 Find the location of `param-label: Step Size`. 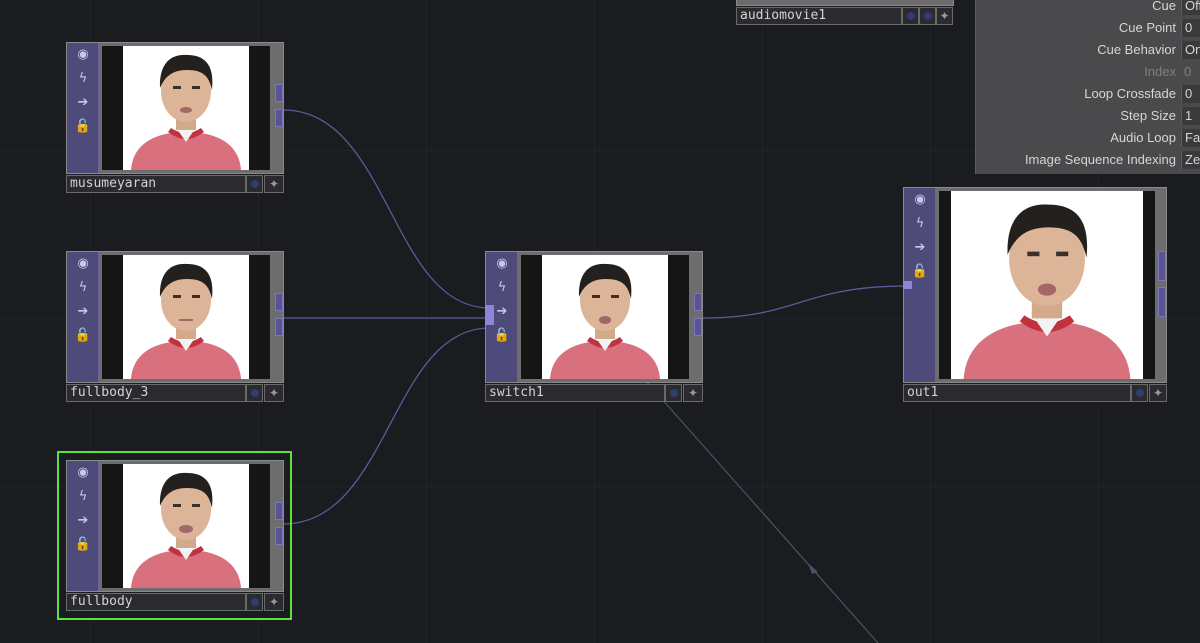

param-label: Step Size is located at coordinates (1148, 115).